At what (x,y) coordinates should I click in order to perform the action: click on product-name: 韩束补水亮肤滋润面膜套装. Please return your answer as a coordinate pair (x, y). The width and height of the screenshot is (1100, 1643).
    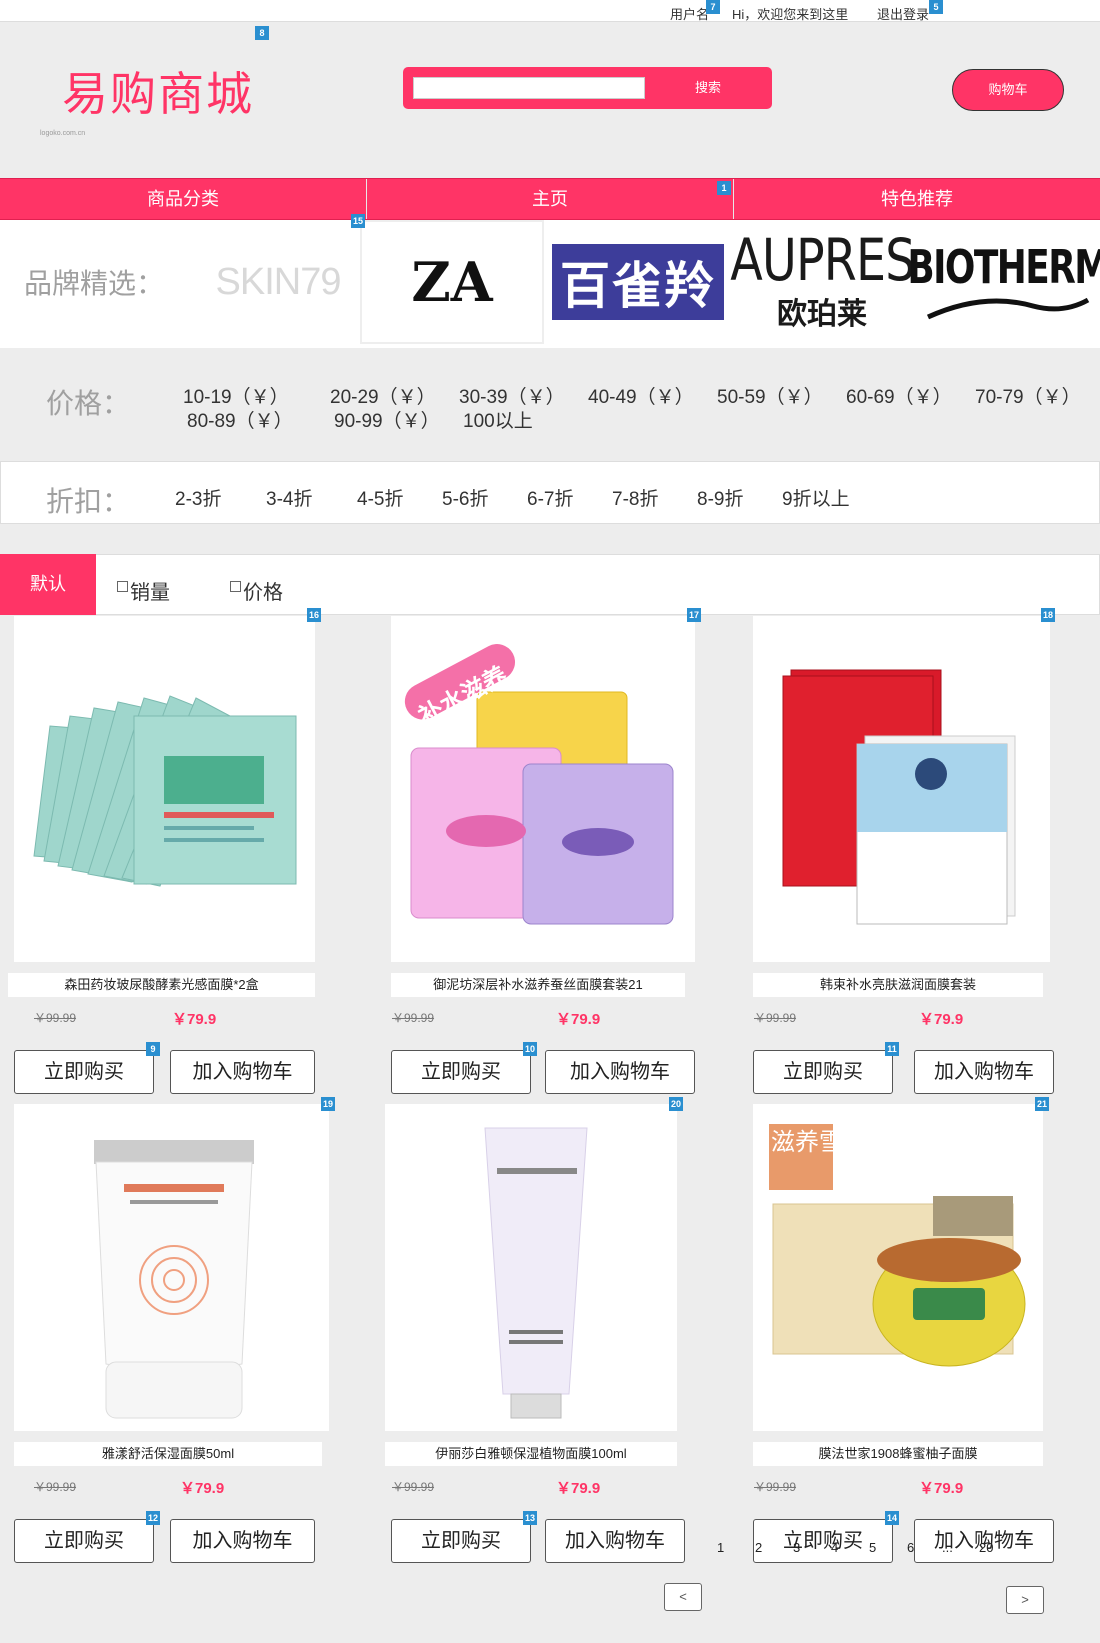
    Looking at the image, I should click on (898, 985).